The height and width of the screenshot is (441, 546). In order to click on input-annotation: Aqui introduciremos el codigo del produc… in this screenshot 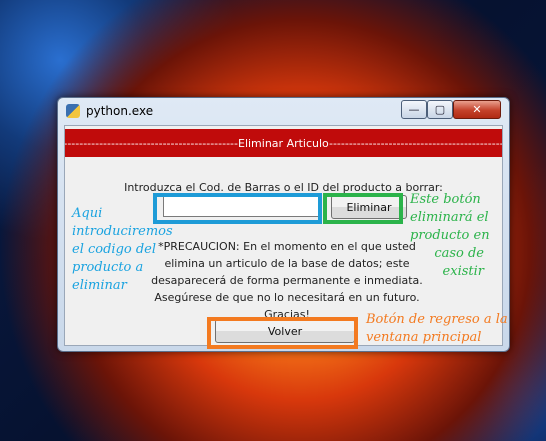, I will do `click(122, 249)`.